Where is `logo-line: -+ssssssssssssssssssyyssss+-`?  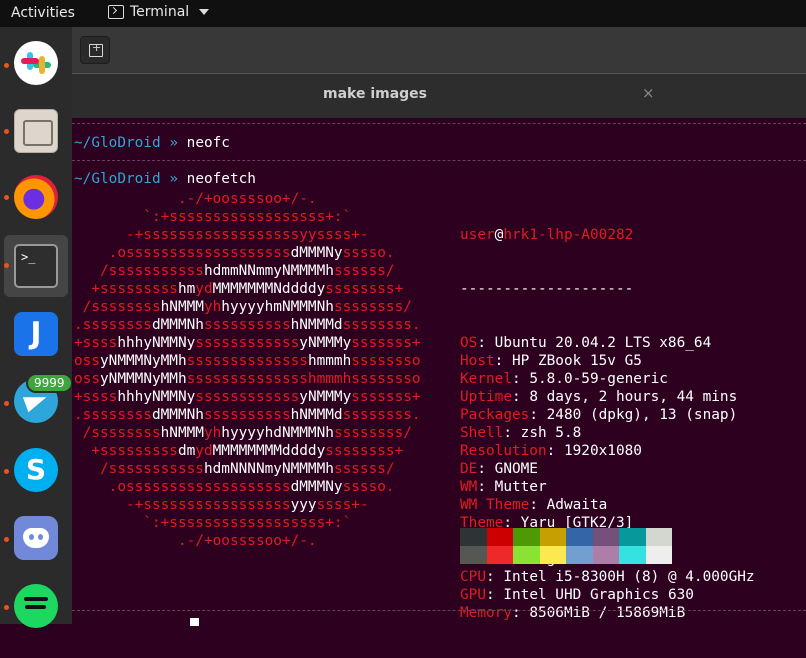 logo-line: -+ssssssssssssssssssyyssss+- is located at coordinates (247, 235).